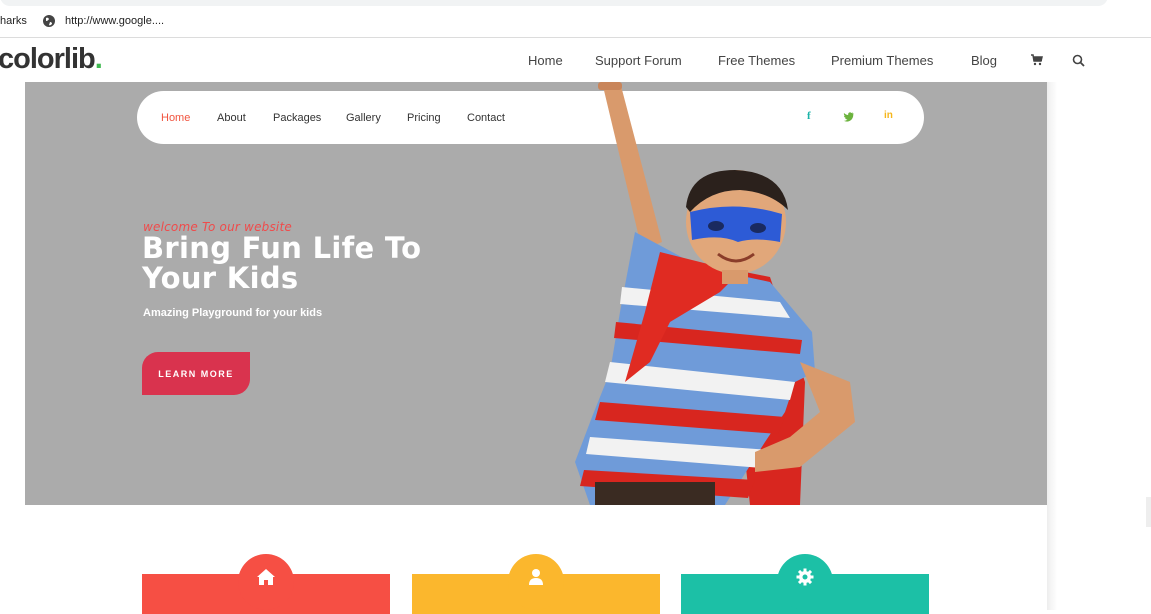 The image size is (1151, 614). I want to click on logo-text: colorlib, so click(48, 59).